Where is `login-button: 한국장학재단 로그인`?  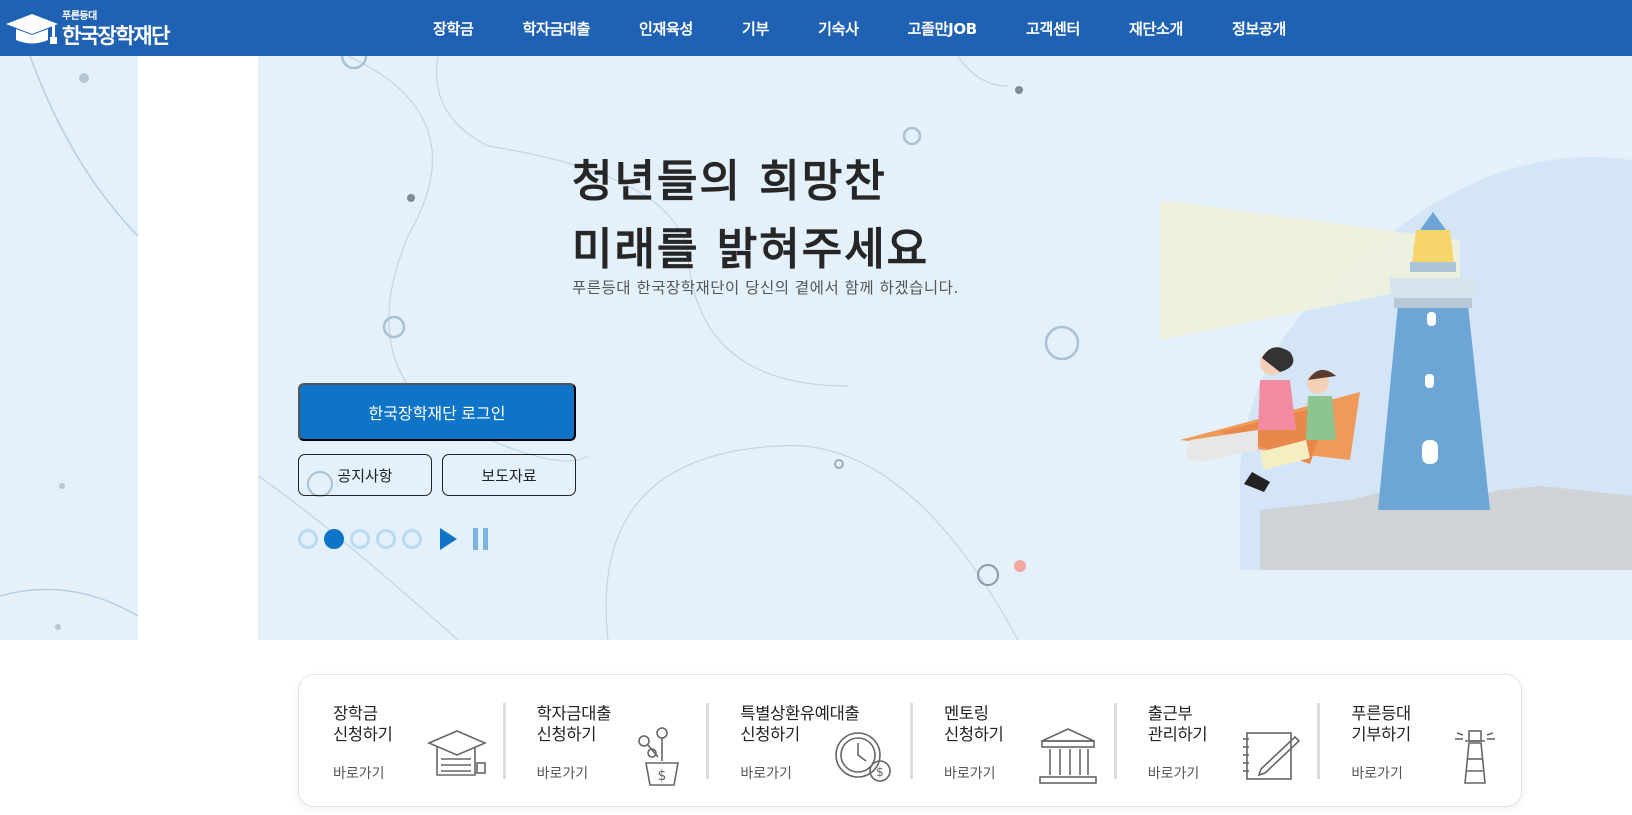
login-button: 한국장학재단 로그인 is located at coordinates (437, 412).